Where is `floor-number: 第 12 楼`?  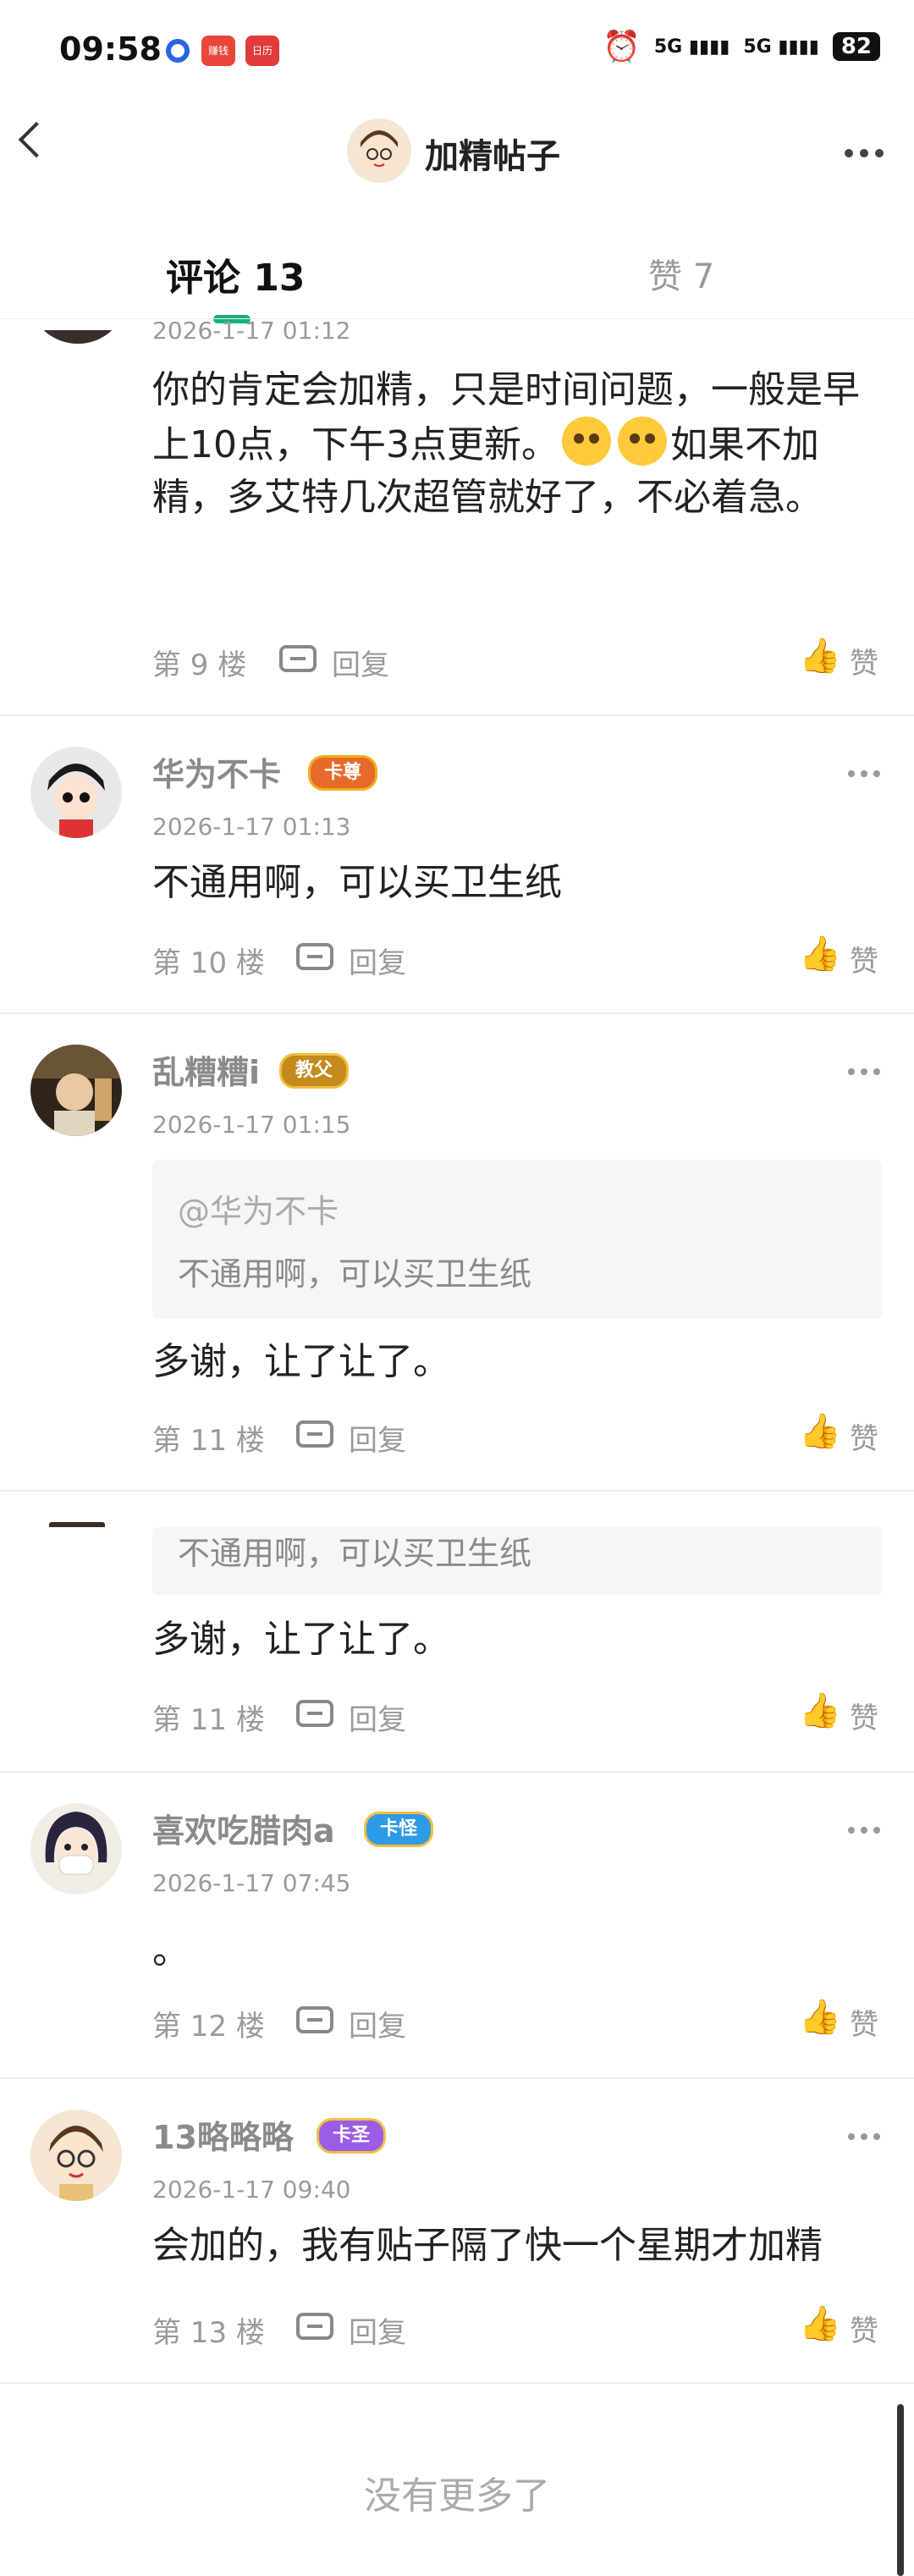 floor-number: 第 12 楼 is located at coordinates (208, 2027).